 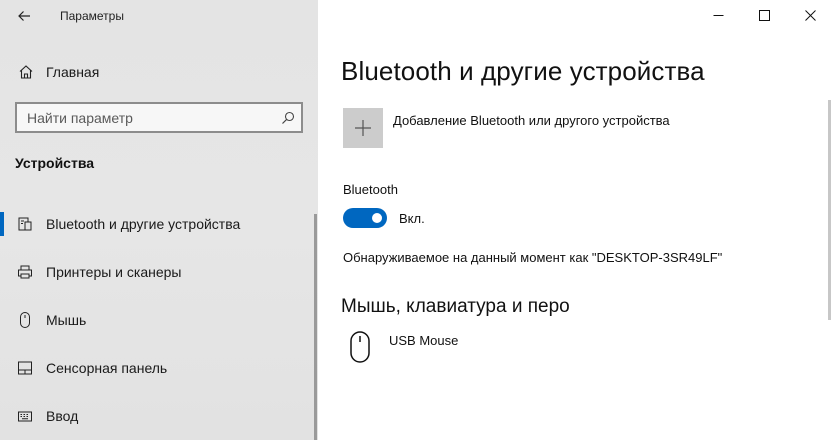 I want to click on section-title: Устройства, so click(x=55, y=163).